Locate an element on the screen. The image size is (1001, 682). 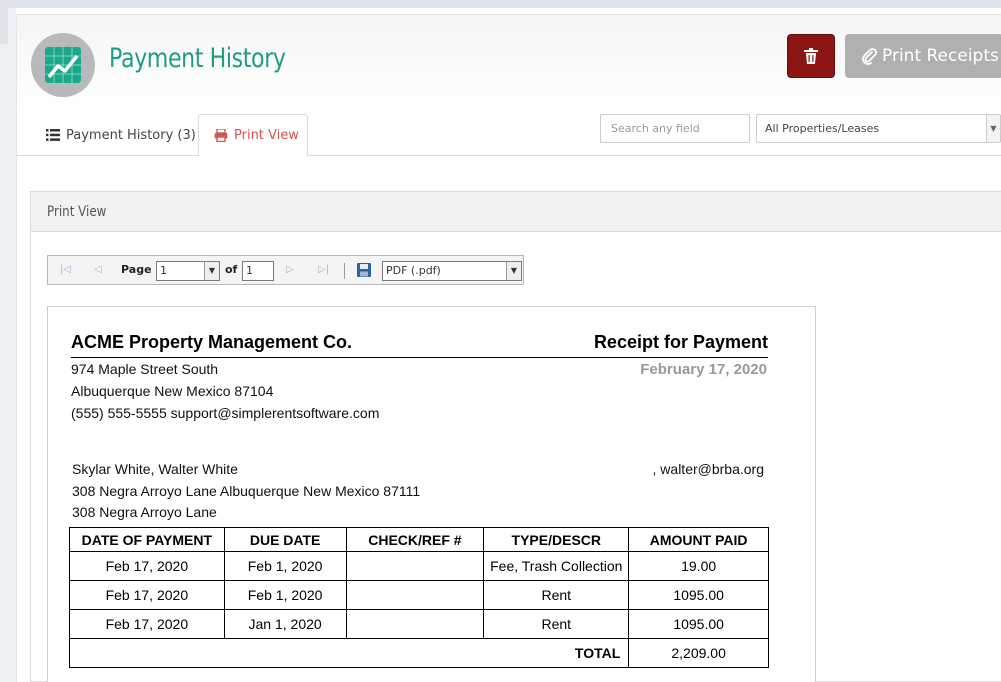
save-icon is located at coordinates (364, 270).